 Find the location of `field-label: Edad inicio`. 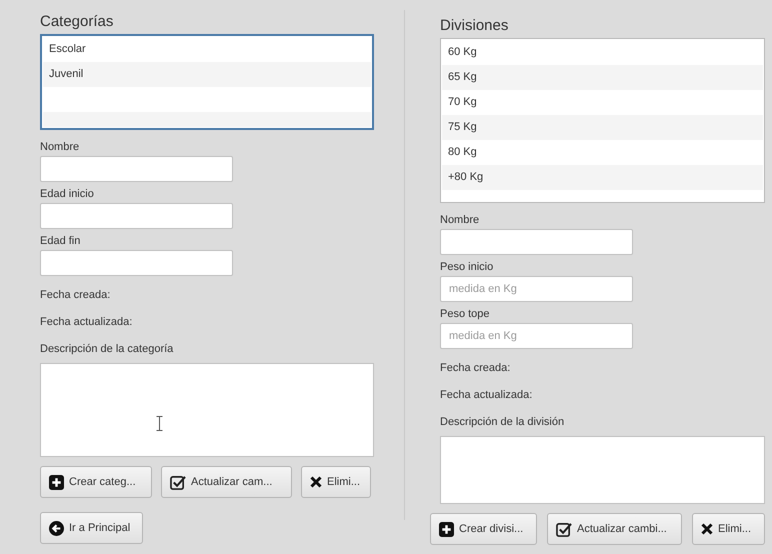

field-label: Edad inicio is located at coordinates (67, 194).